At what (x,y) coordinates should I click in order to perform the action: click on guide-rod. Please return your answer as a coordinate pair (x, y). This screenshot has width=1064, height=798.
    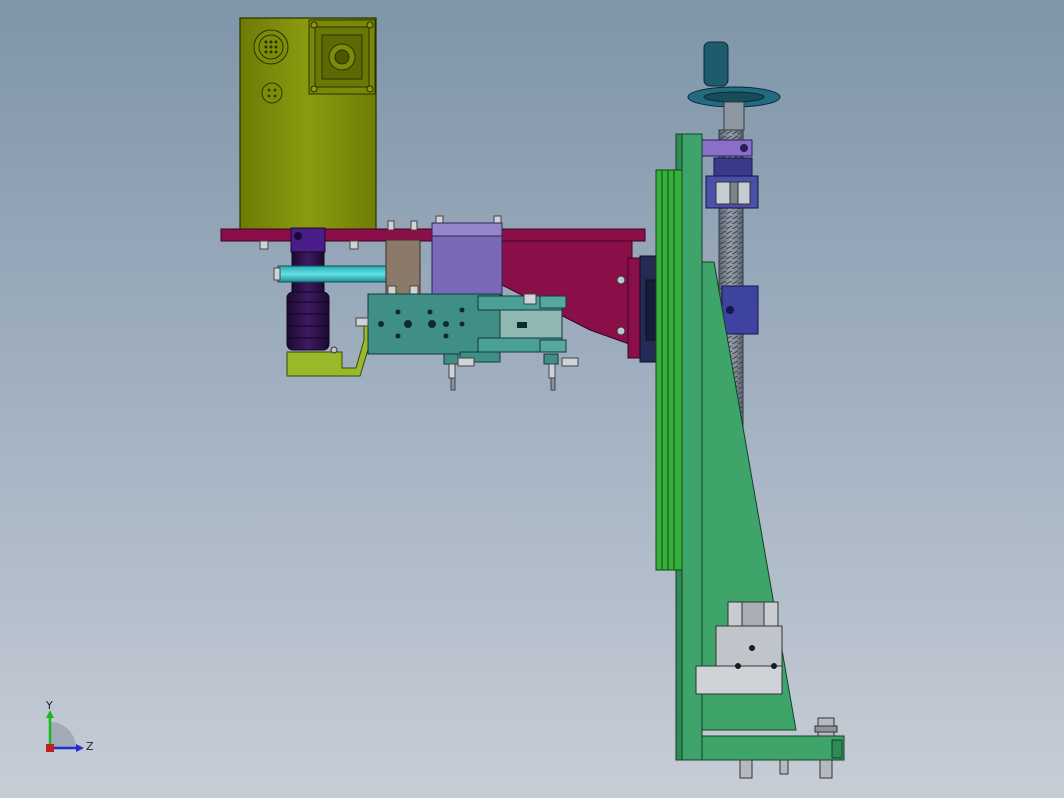
    Looking at the image, I should click on (332, 274).